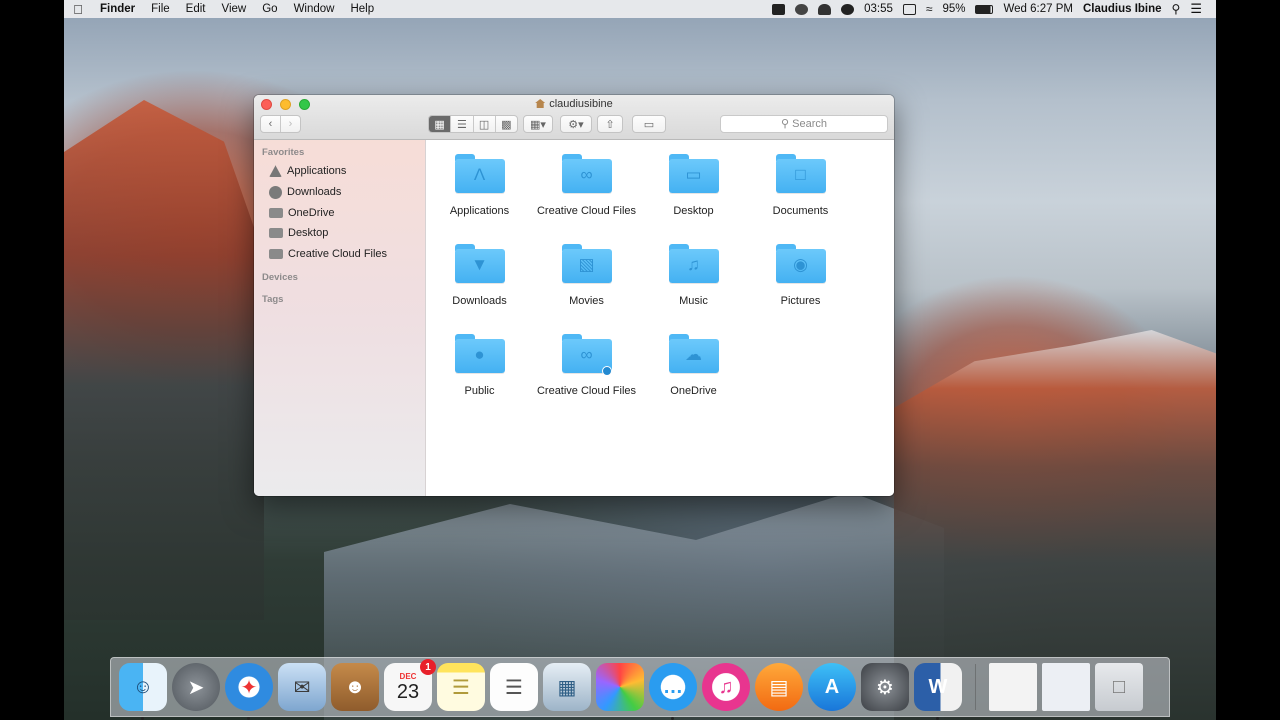 The height and width of the screenshot is (720, 1280). What do you see at coordinates (479, 211) in the screenshot?
I see `folder-label: Applications` at bounding box center [479, 211].